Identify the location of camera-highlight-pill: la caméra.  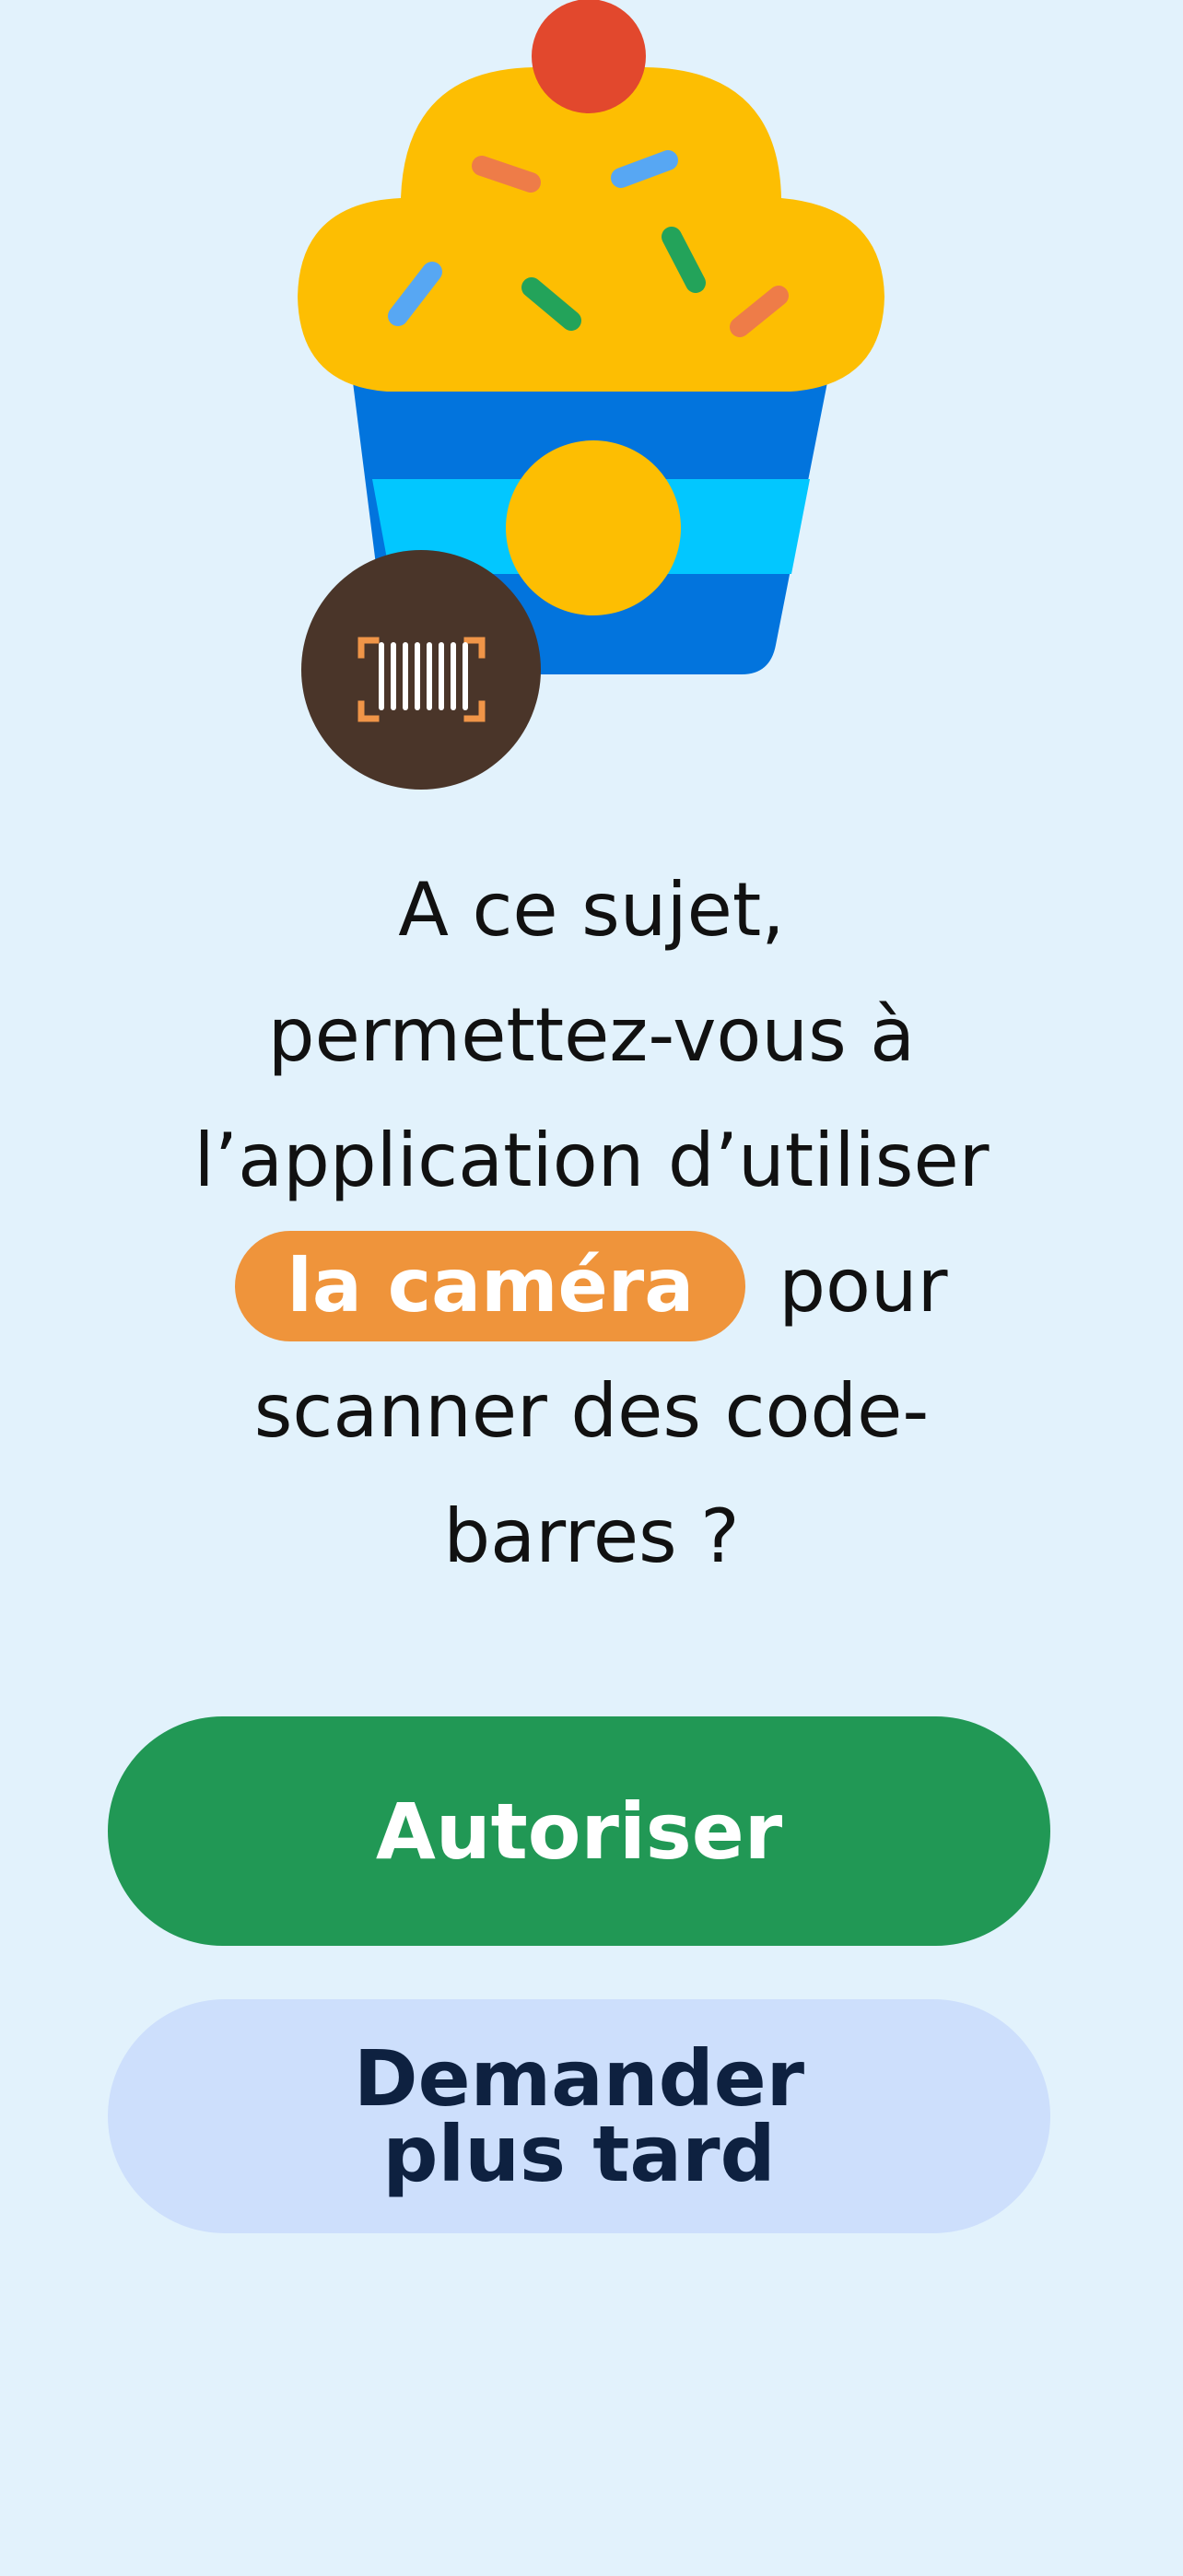
(490, 1286).